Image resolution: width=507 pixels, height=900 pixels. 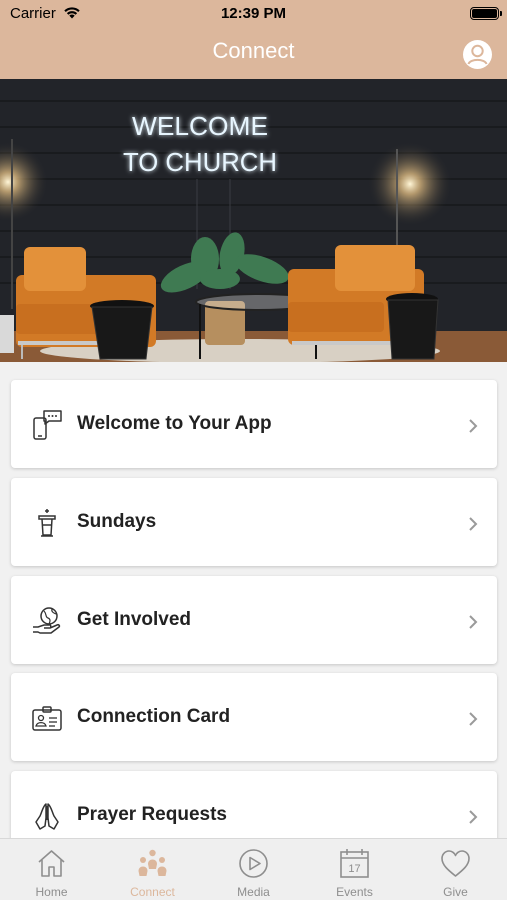 What do you see at coordinates (254, 620) in the screenshot?
I see `menu-item-get-involved: Get Involved` at bounding box center [254, 620].